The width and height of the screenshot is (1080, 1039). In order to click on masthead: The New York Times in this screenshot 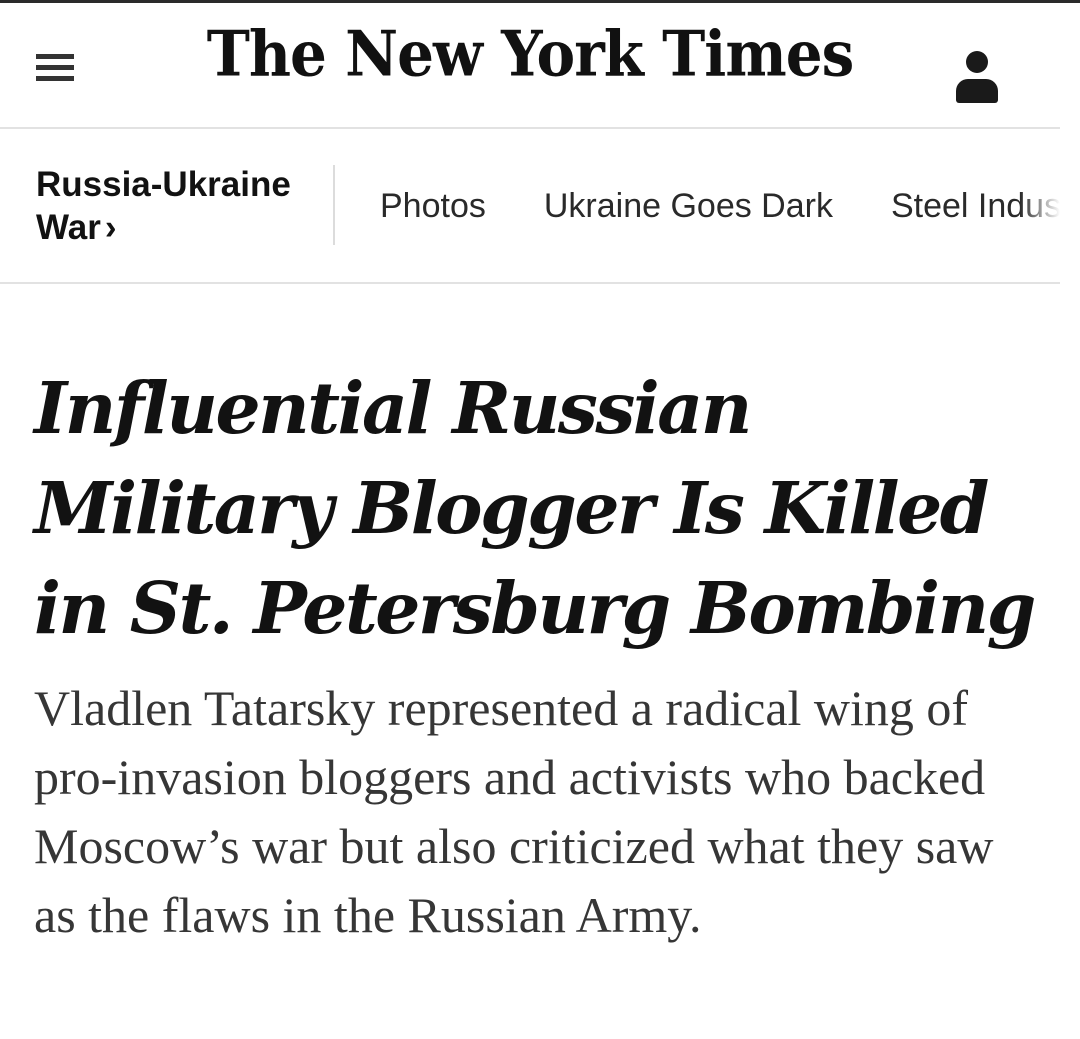, I will do `click(530, 65)`.